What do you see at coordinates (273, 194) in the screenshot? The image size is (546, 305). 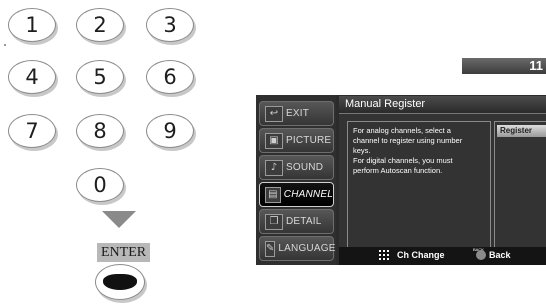 I see `tv-screen-icon: ▤` at bounding box center [273, 194].